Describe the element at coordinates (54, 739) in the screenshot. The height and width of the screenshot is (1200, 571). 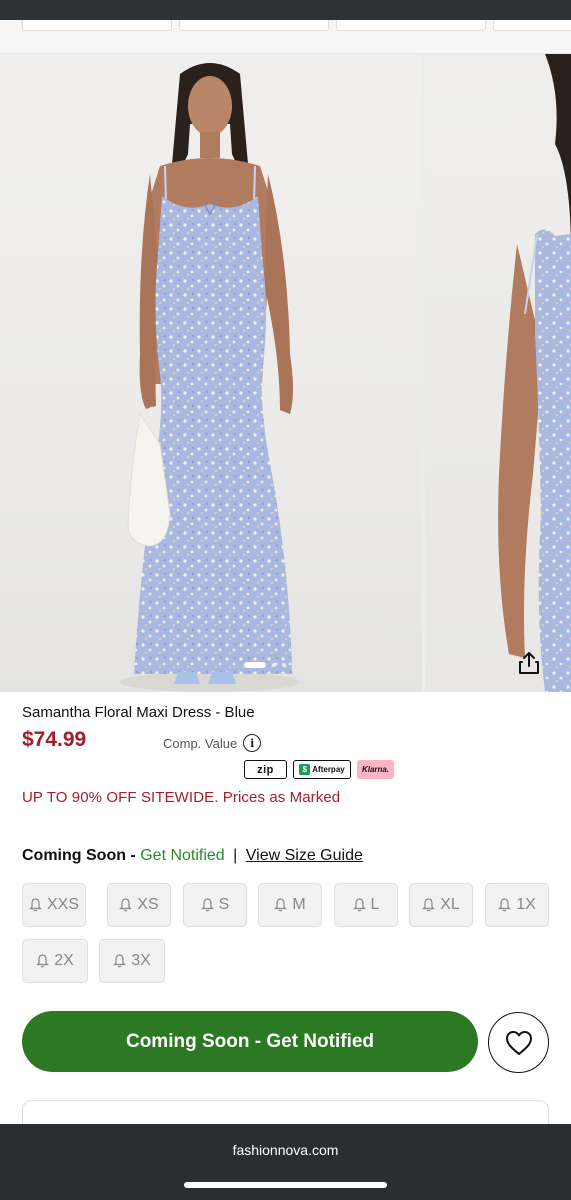
I see `product-price: $74.99` at that location.